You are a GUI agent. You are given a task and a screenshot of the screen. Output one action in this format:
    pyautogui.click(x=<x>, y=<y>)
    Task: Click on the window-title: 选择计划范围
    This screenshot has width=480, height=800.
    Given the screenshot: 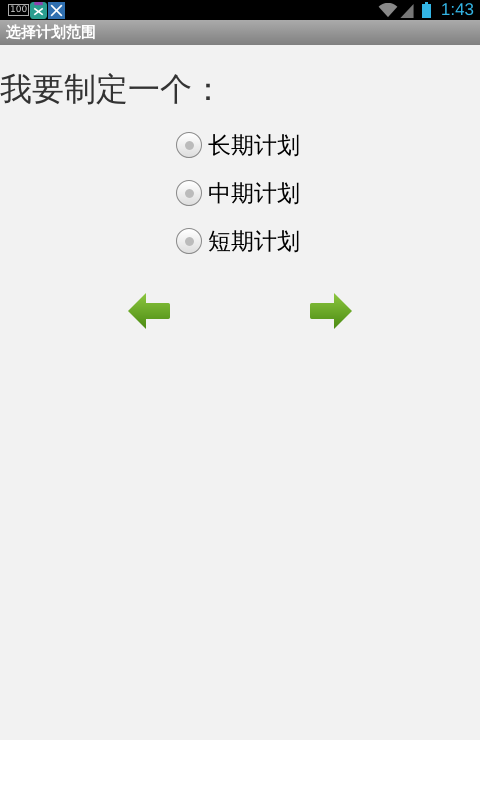 What is the action you would take?
    pyautogui.click(x=51, y=32)
    